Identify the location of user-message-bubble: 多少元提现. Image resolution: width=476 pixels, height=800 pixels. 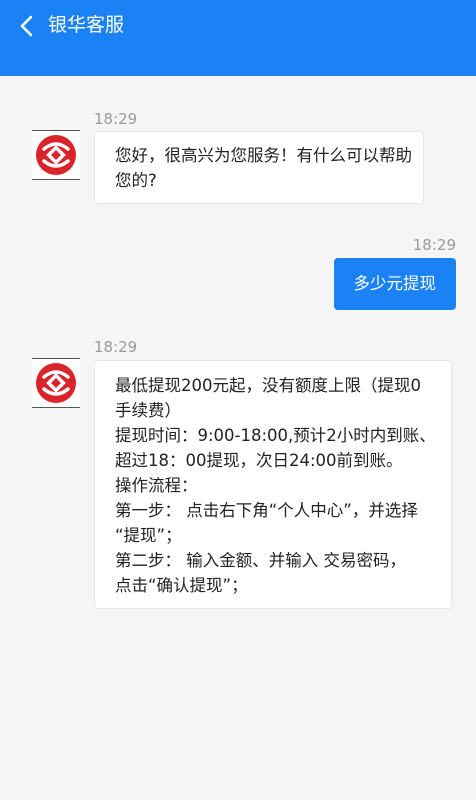
(394, 284).